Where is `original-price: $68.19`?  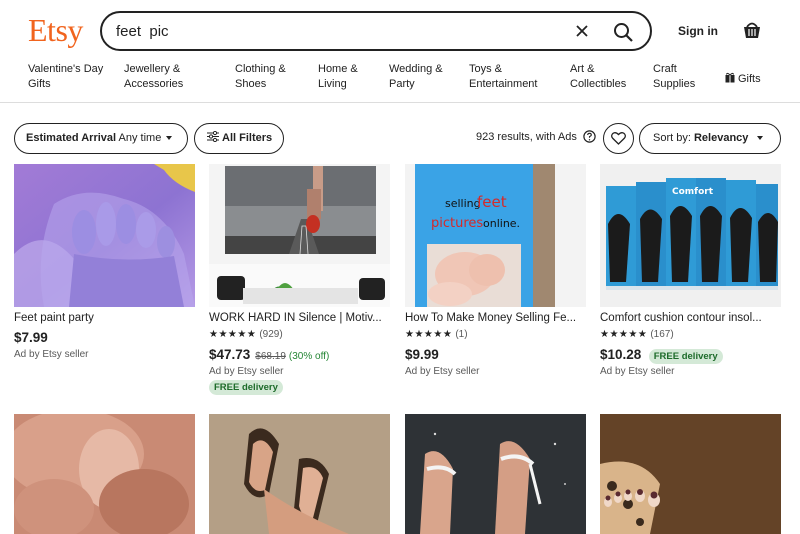
original-price: $68.19 is located at coordinates (270, 356).